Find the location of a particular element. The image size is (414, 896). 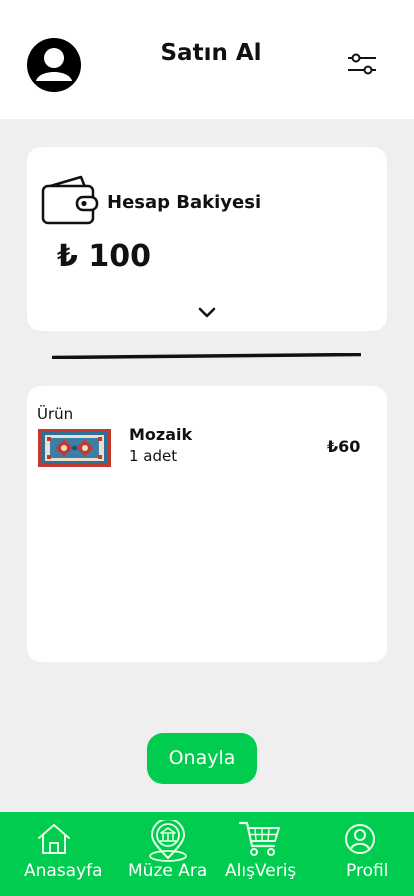

product-price: ₺60 is located at coordinates (344, 446).